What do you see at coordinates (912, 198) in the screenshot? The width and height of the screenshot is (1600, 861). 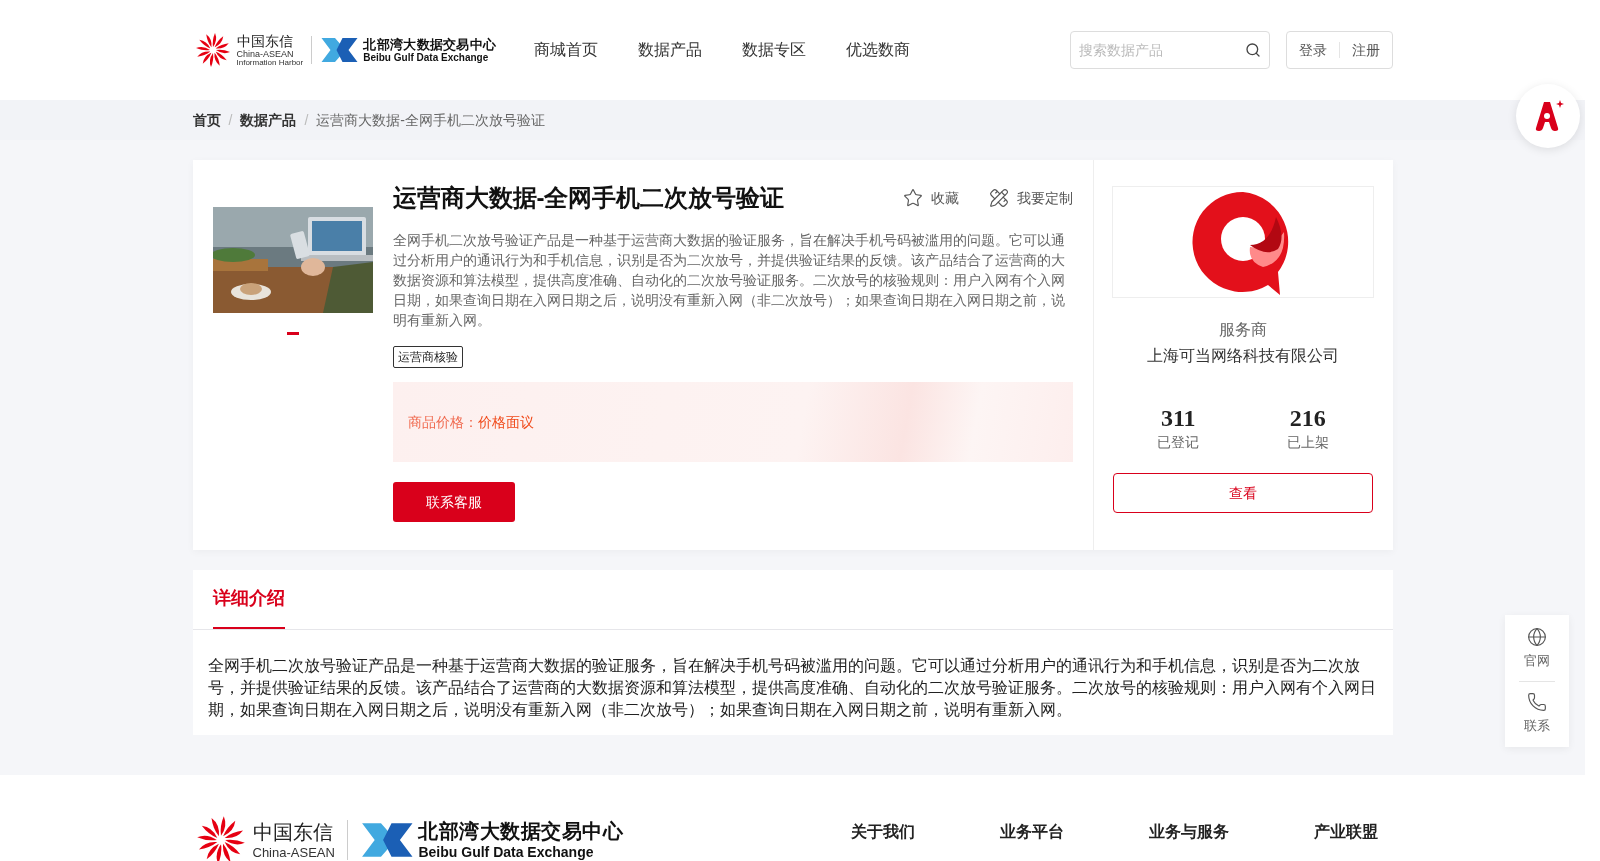 I see `star-icon` at bounding box center [912, 198].